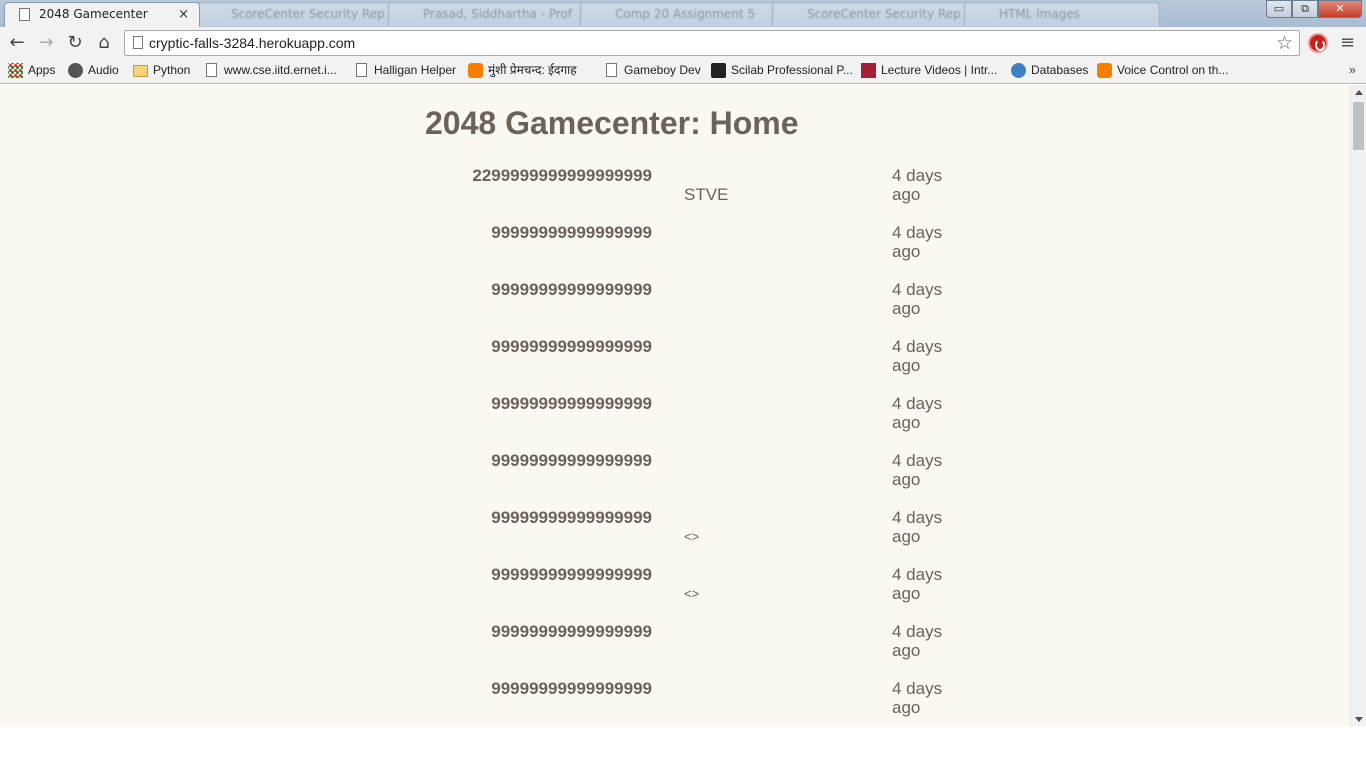  What do you see at coordinates (252, 43) in the screenshot?
I see `url-text: cryptic-falls-3284.herokuapp.com` at bounding box center [252, 43].